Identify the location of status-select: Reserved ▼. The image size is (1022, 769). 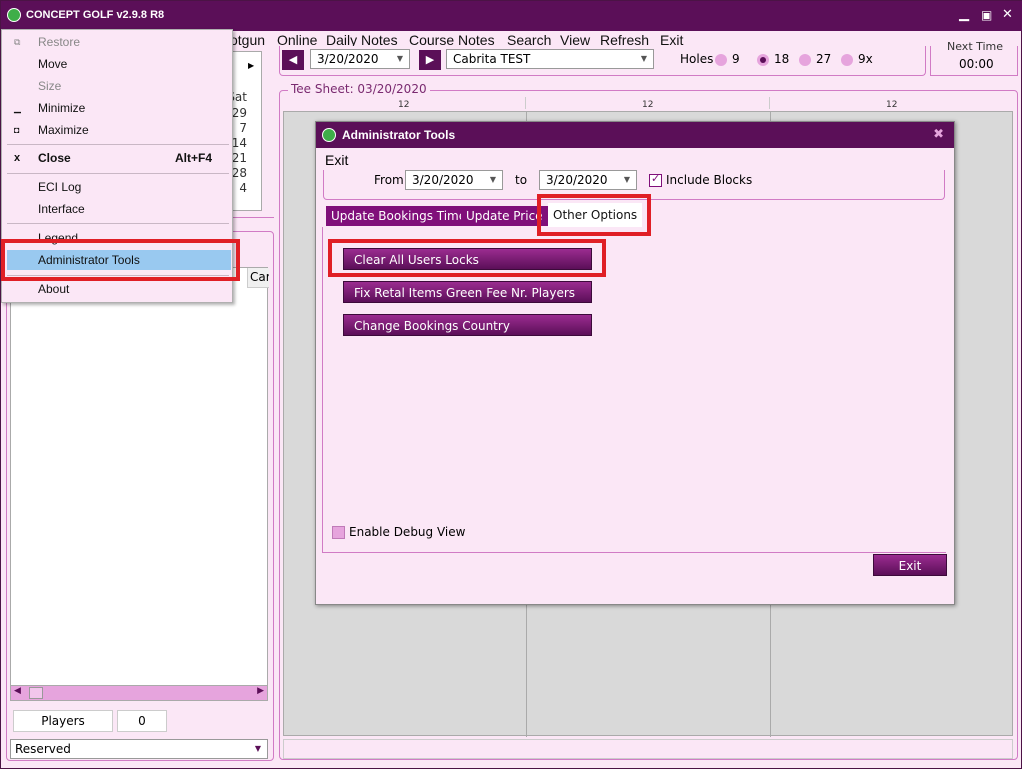
(139, 749).